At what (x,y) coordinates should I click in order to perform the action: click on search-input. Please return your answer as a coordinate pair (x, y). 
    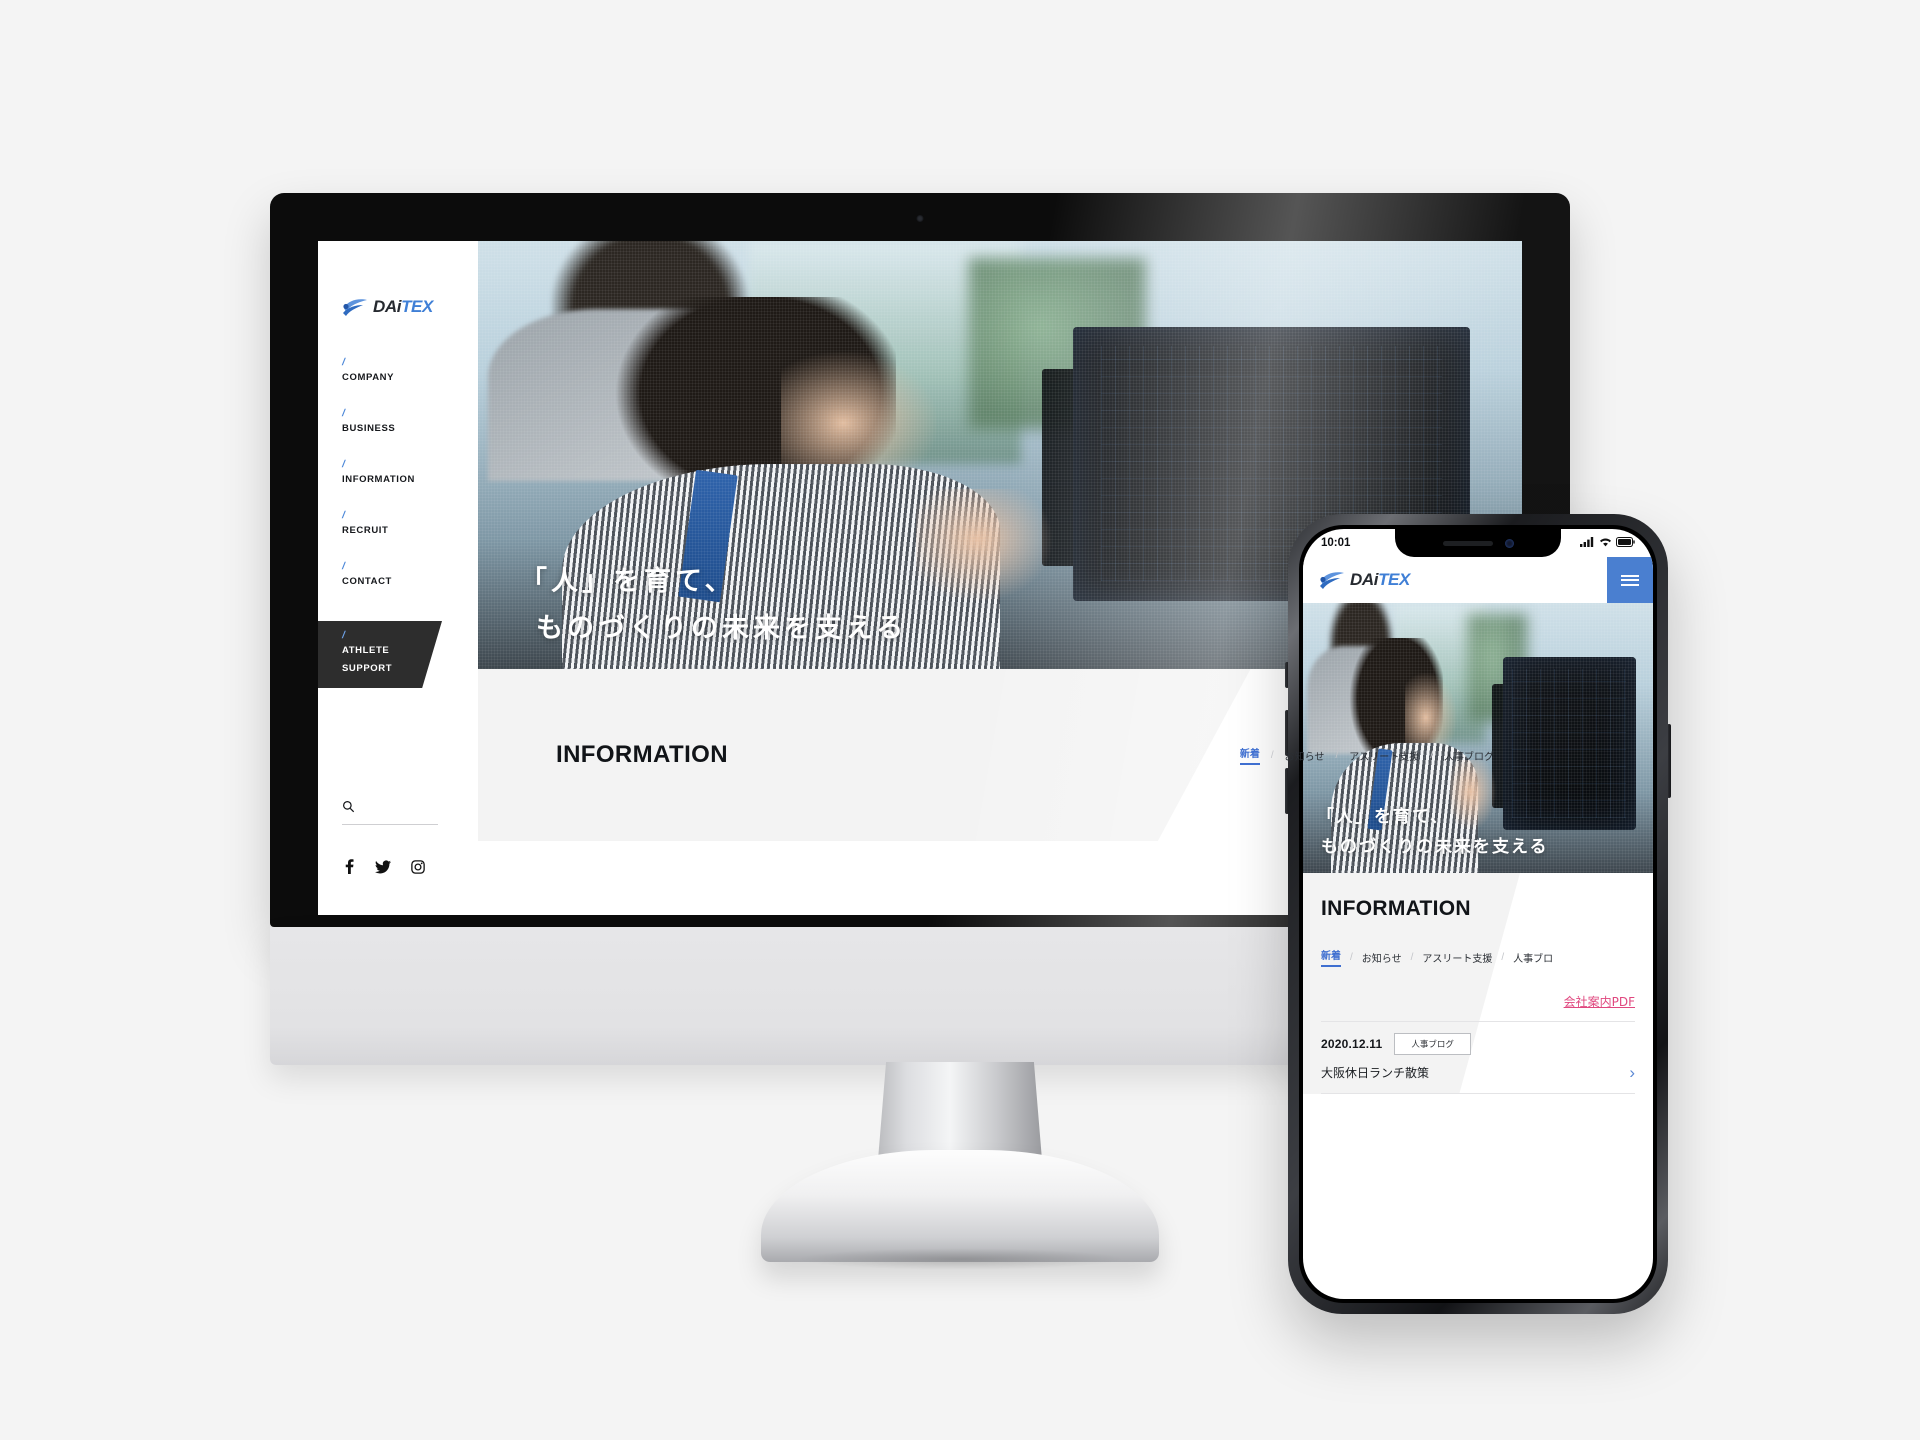
    Looking at the image, I should click on (390, 812).